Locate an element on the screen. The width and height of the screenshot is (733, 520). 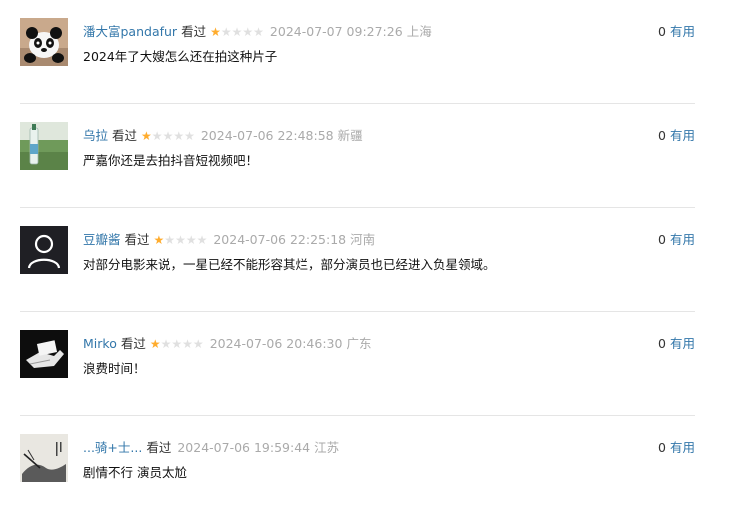
comment-time: 2024-07-06 22:25:18 is located at coordinates (280, 239).